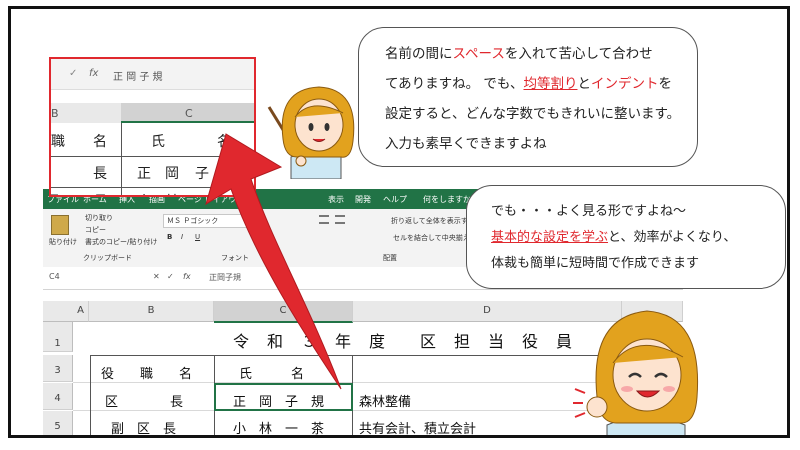 This screenshot has height=450, width=800. I want to click on teacher-illustration-icon, so click(311, 132).